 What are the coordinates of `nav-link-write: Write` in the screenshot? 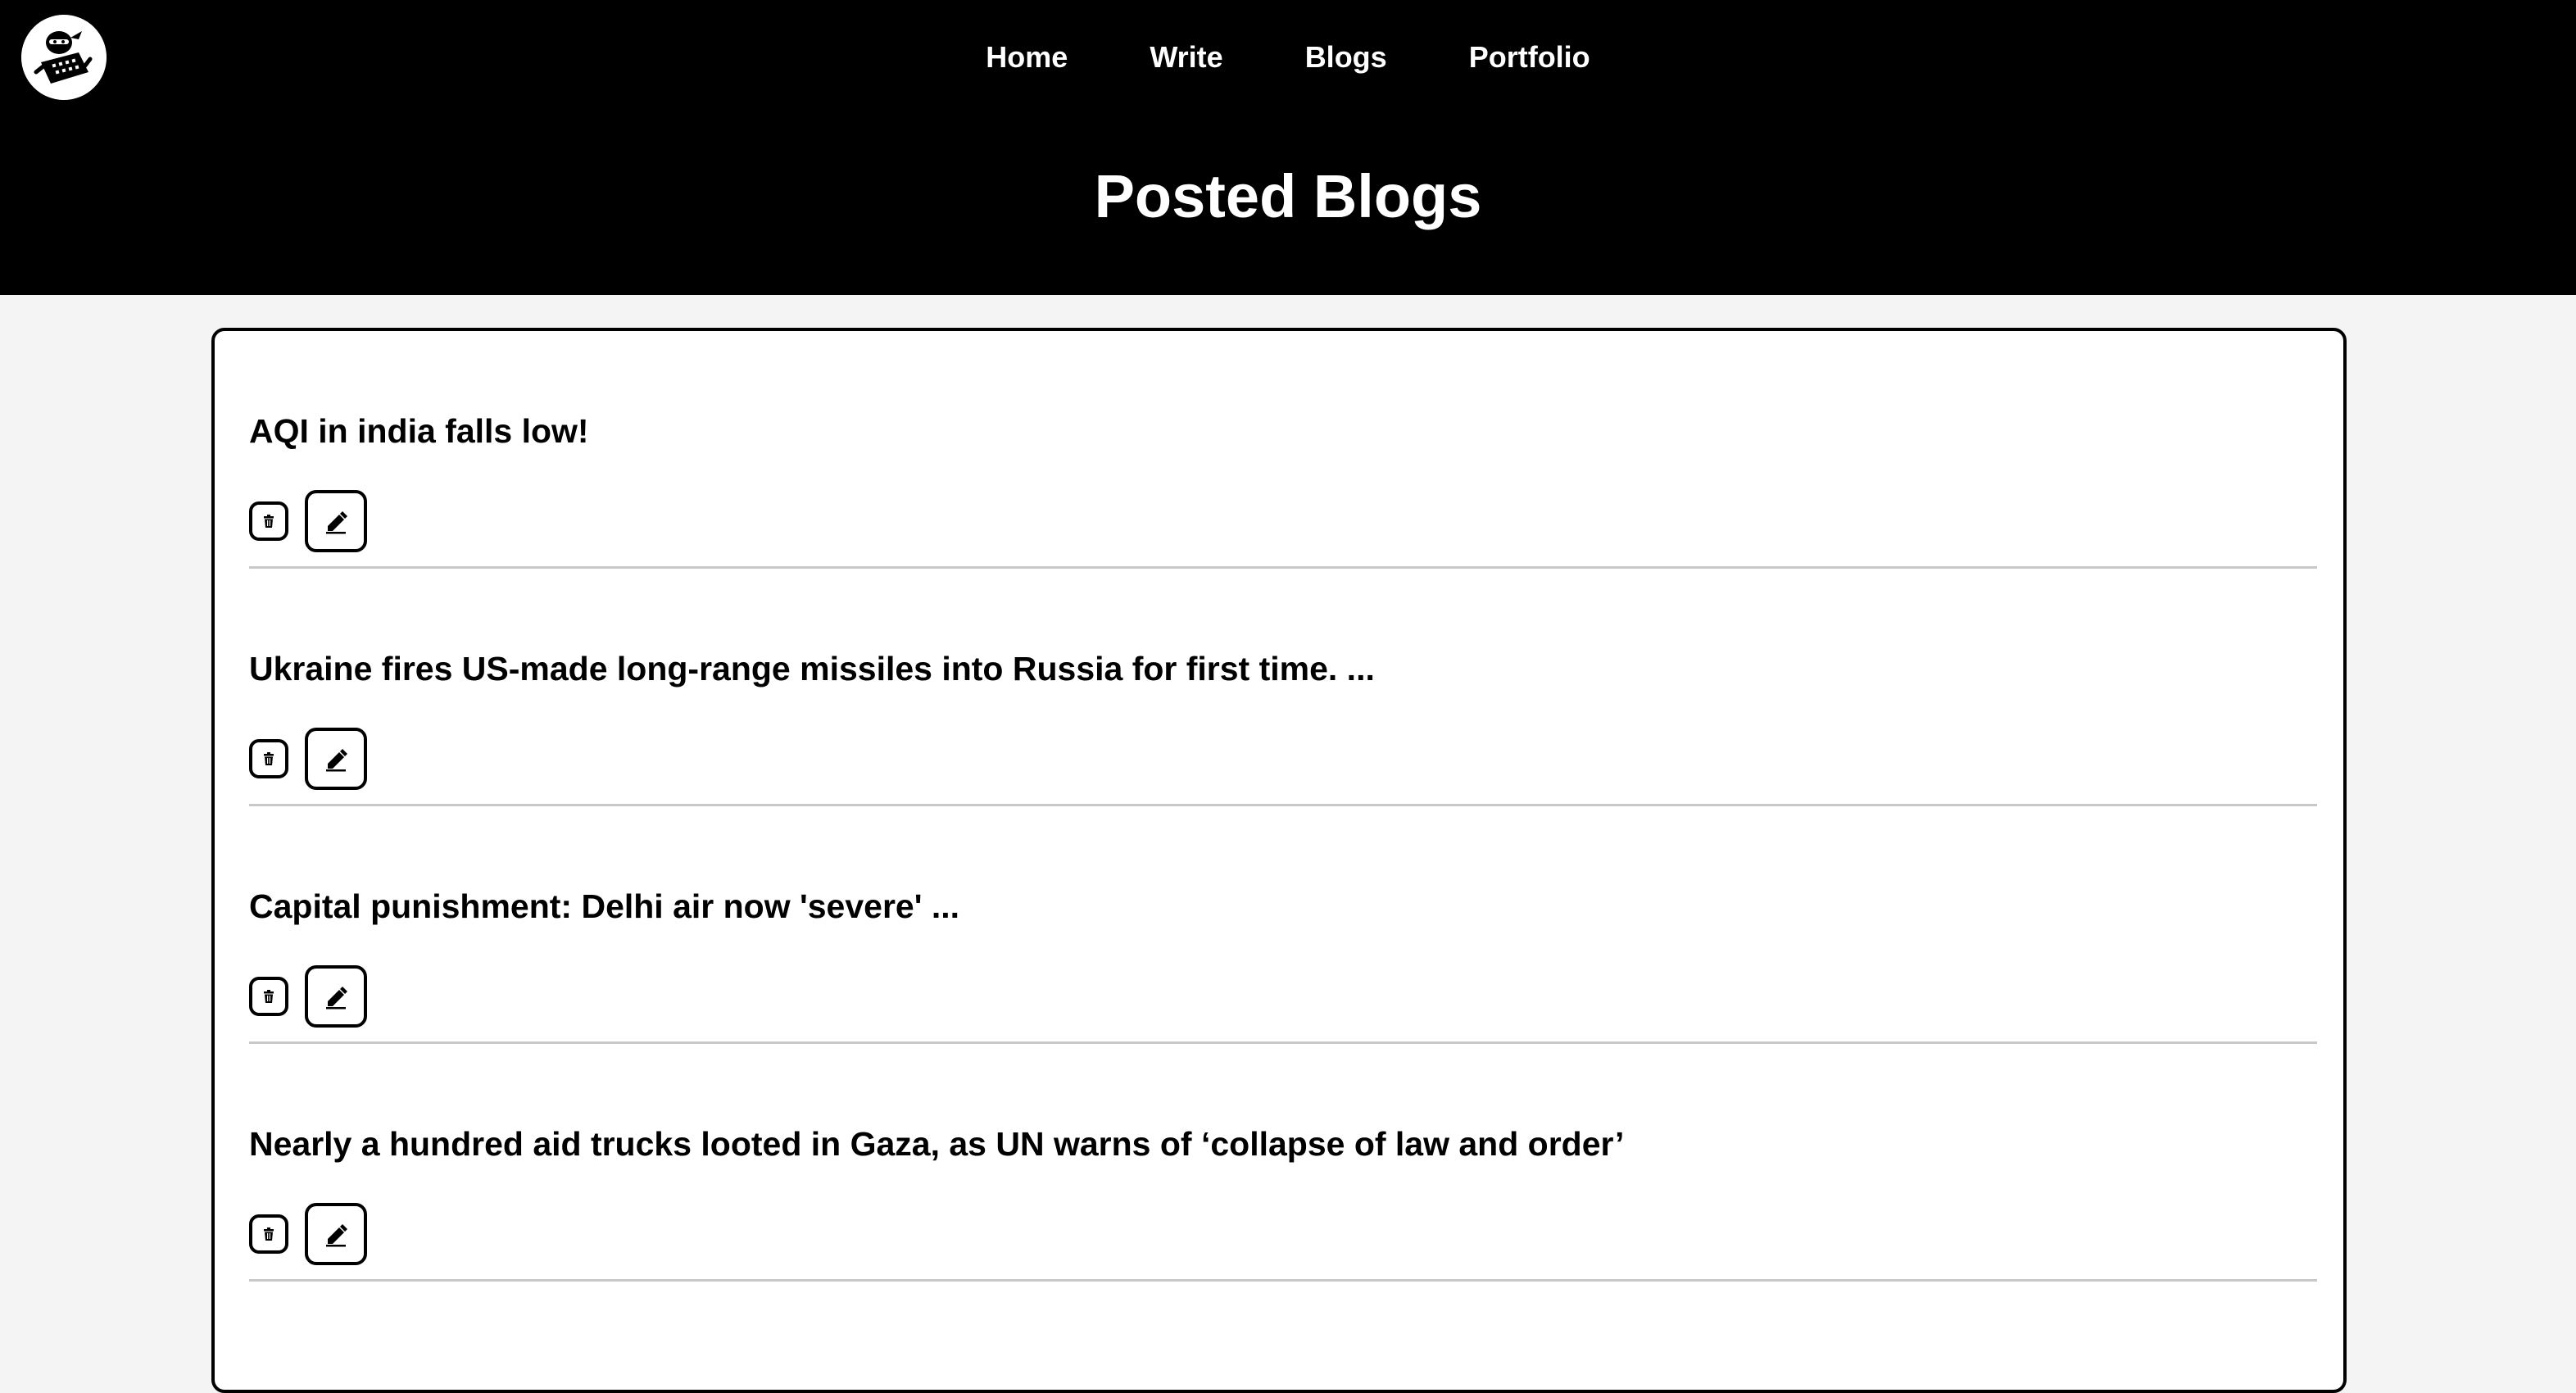 It's located at (1186, 57).